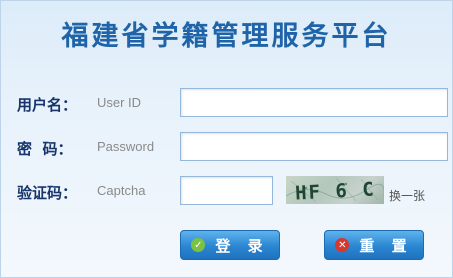  I want to click on captcha-label: 验证码：, so click(47, 193).